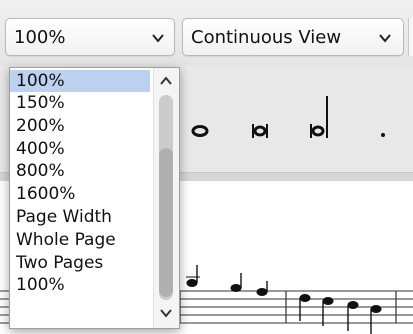 The height and width of the screenshot is (334, 413). I want to click on zoom-option: Two Pages, so click(80, 263).